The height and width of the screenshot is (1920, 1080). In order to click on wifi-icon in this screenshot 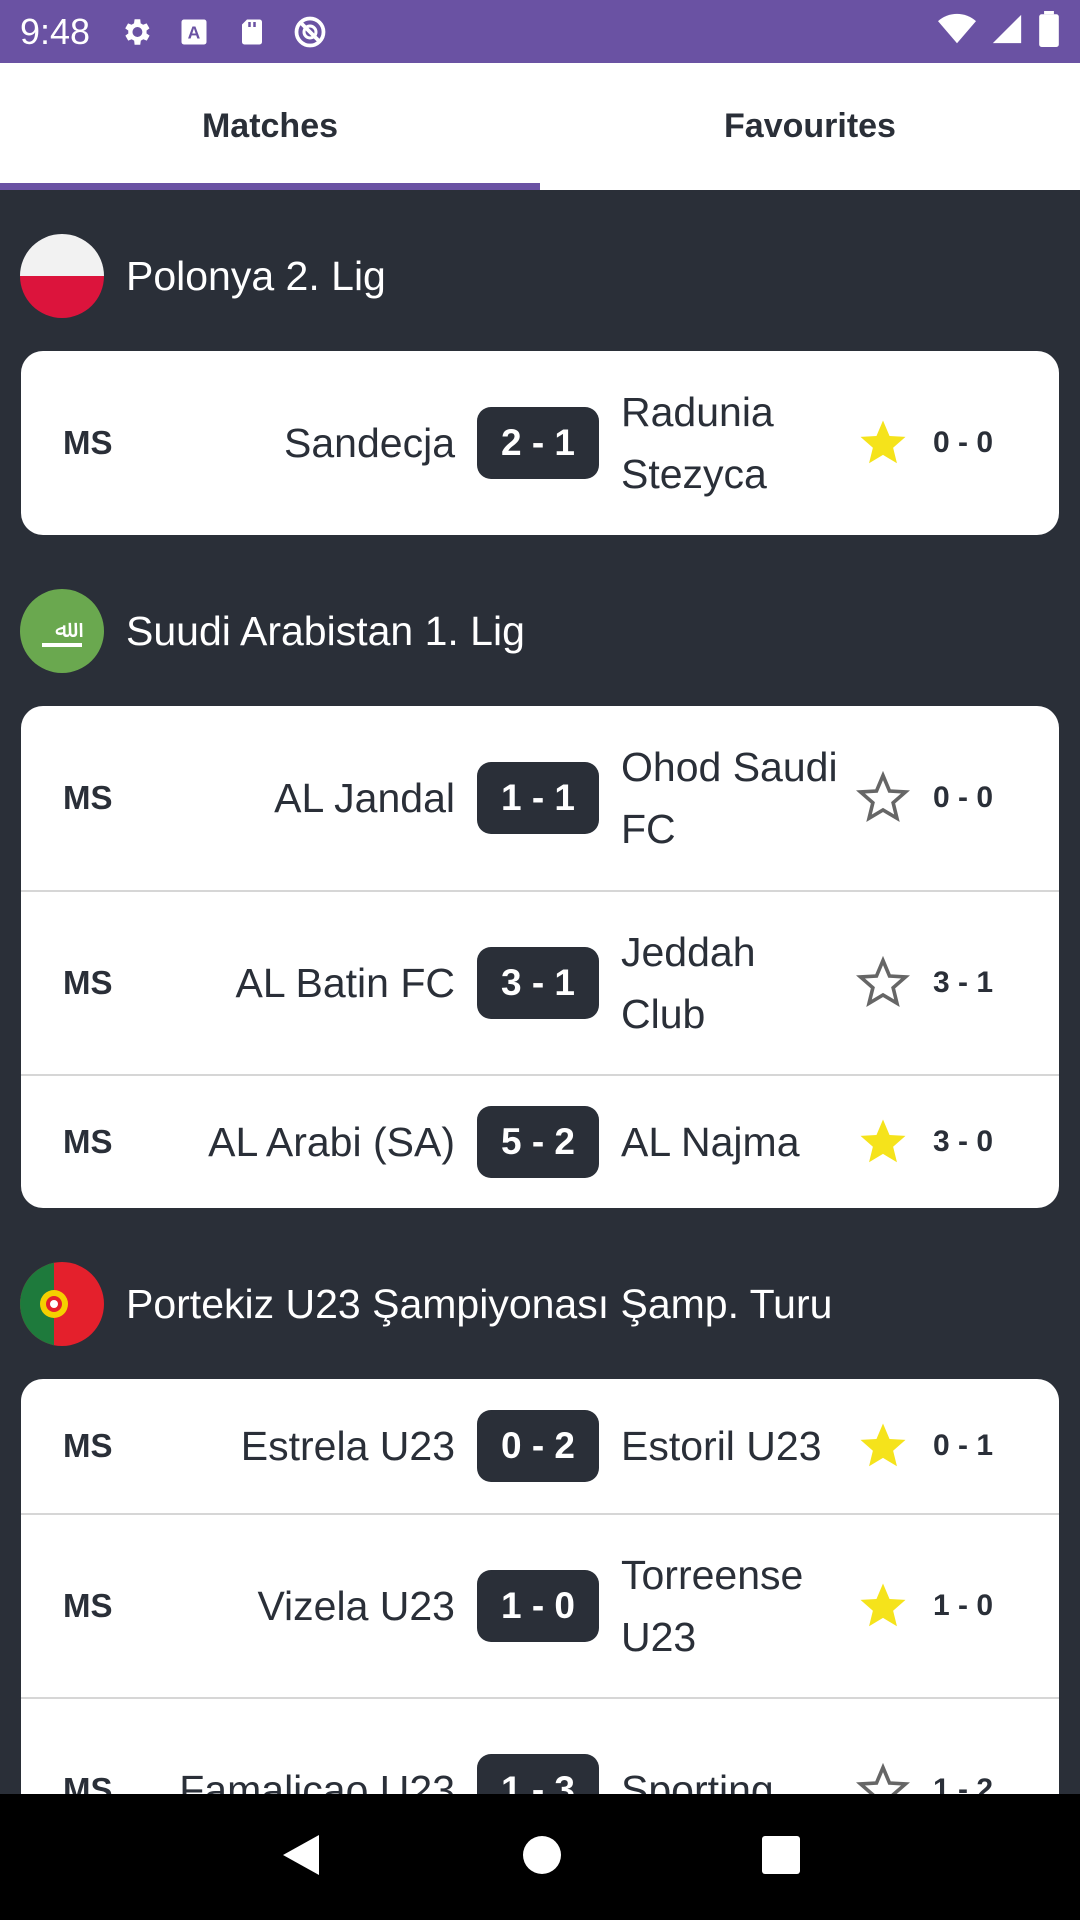, I will do `click(957, 31)`.